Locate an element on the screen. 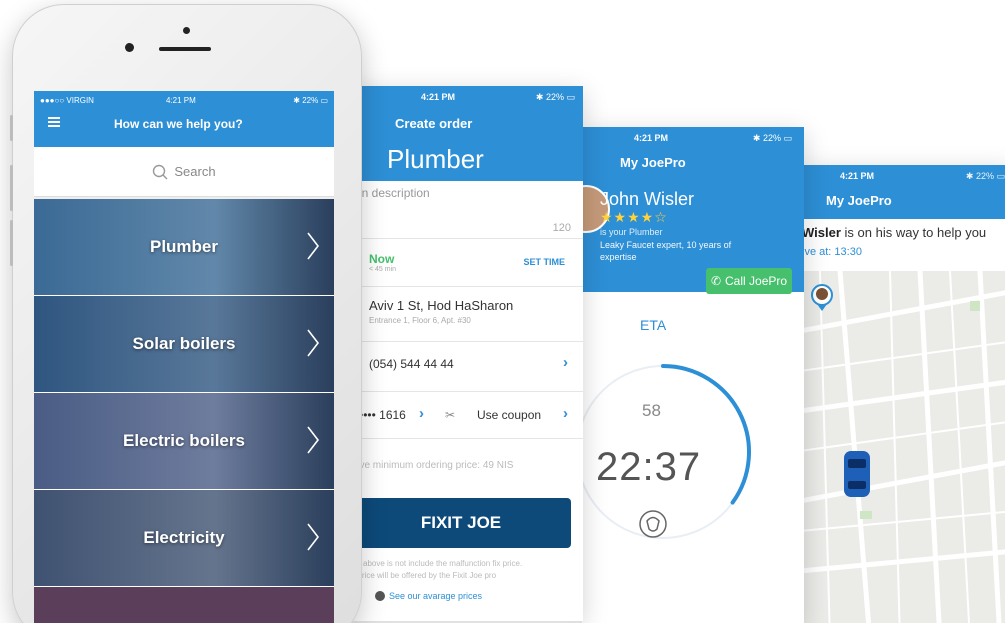 The width and height of the screenshot is (1005, 623). info-icon is located at coordinates (380, 596).